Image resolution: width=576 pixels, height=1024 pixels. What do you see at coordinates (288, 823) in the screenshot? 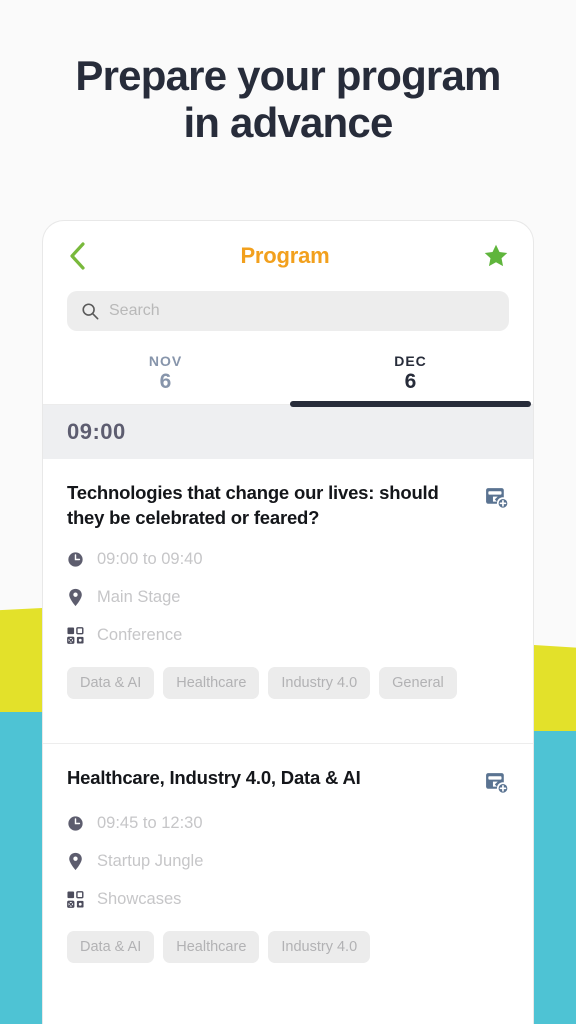
I see `event-time-row: 09:45 to 12:30` at bounding box center [288, 823].